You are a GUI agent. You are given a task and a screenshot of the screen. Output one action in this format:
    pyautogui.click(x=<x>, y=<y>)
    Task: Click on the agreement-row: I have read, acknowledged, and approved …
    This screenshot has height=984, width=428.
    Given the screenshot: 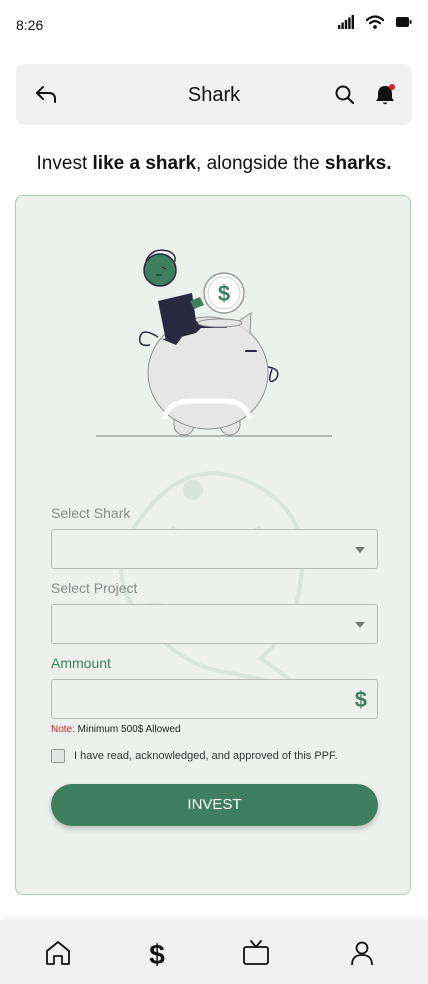 What is the action you would take?
    pyautogui.click(x=194, y=756)
    